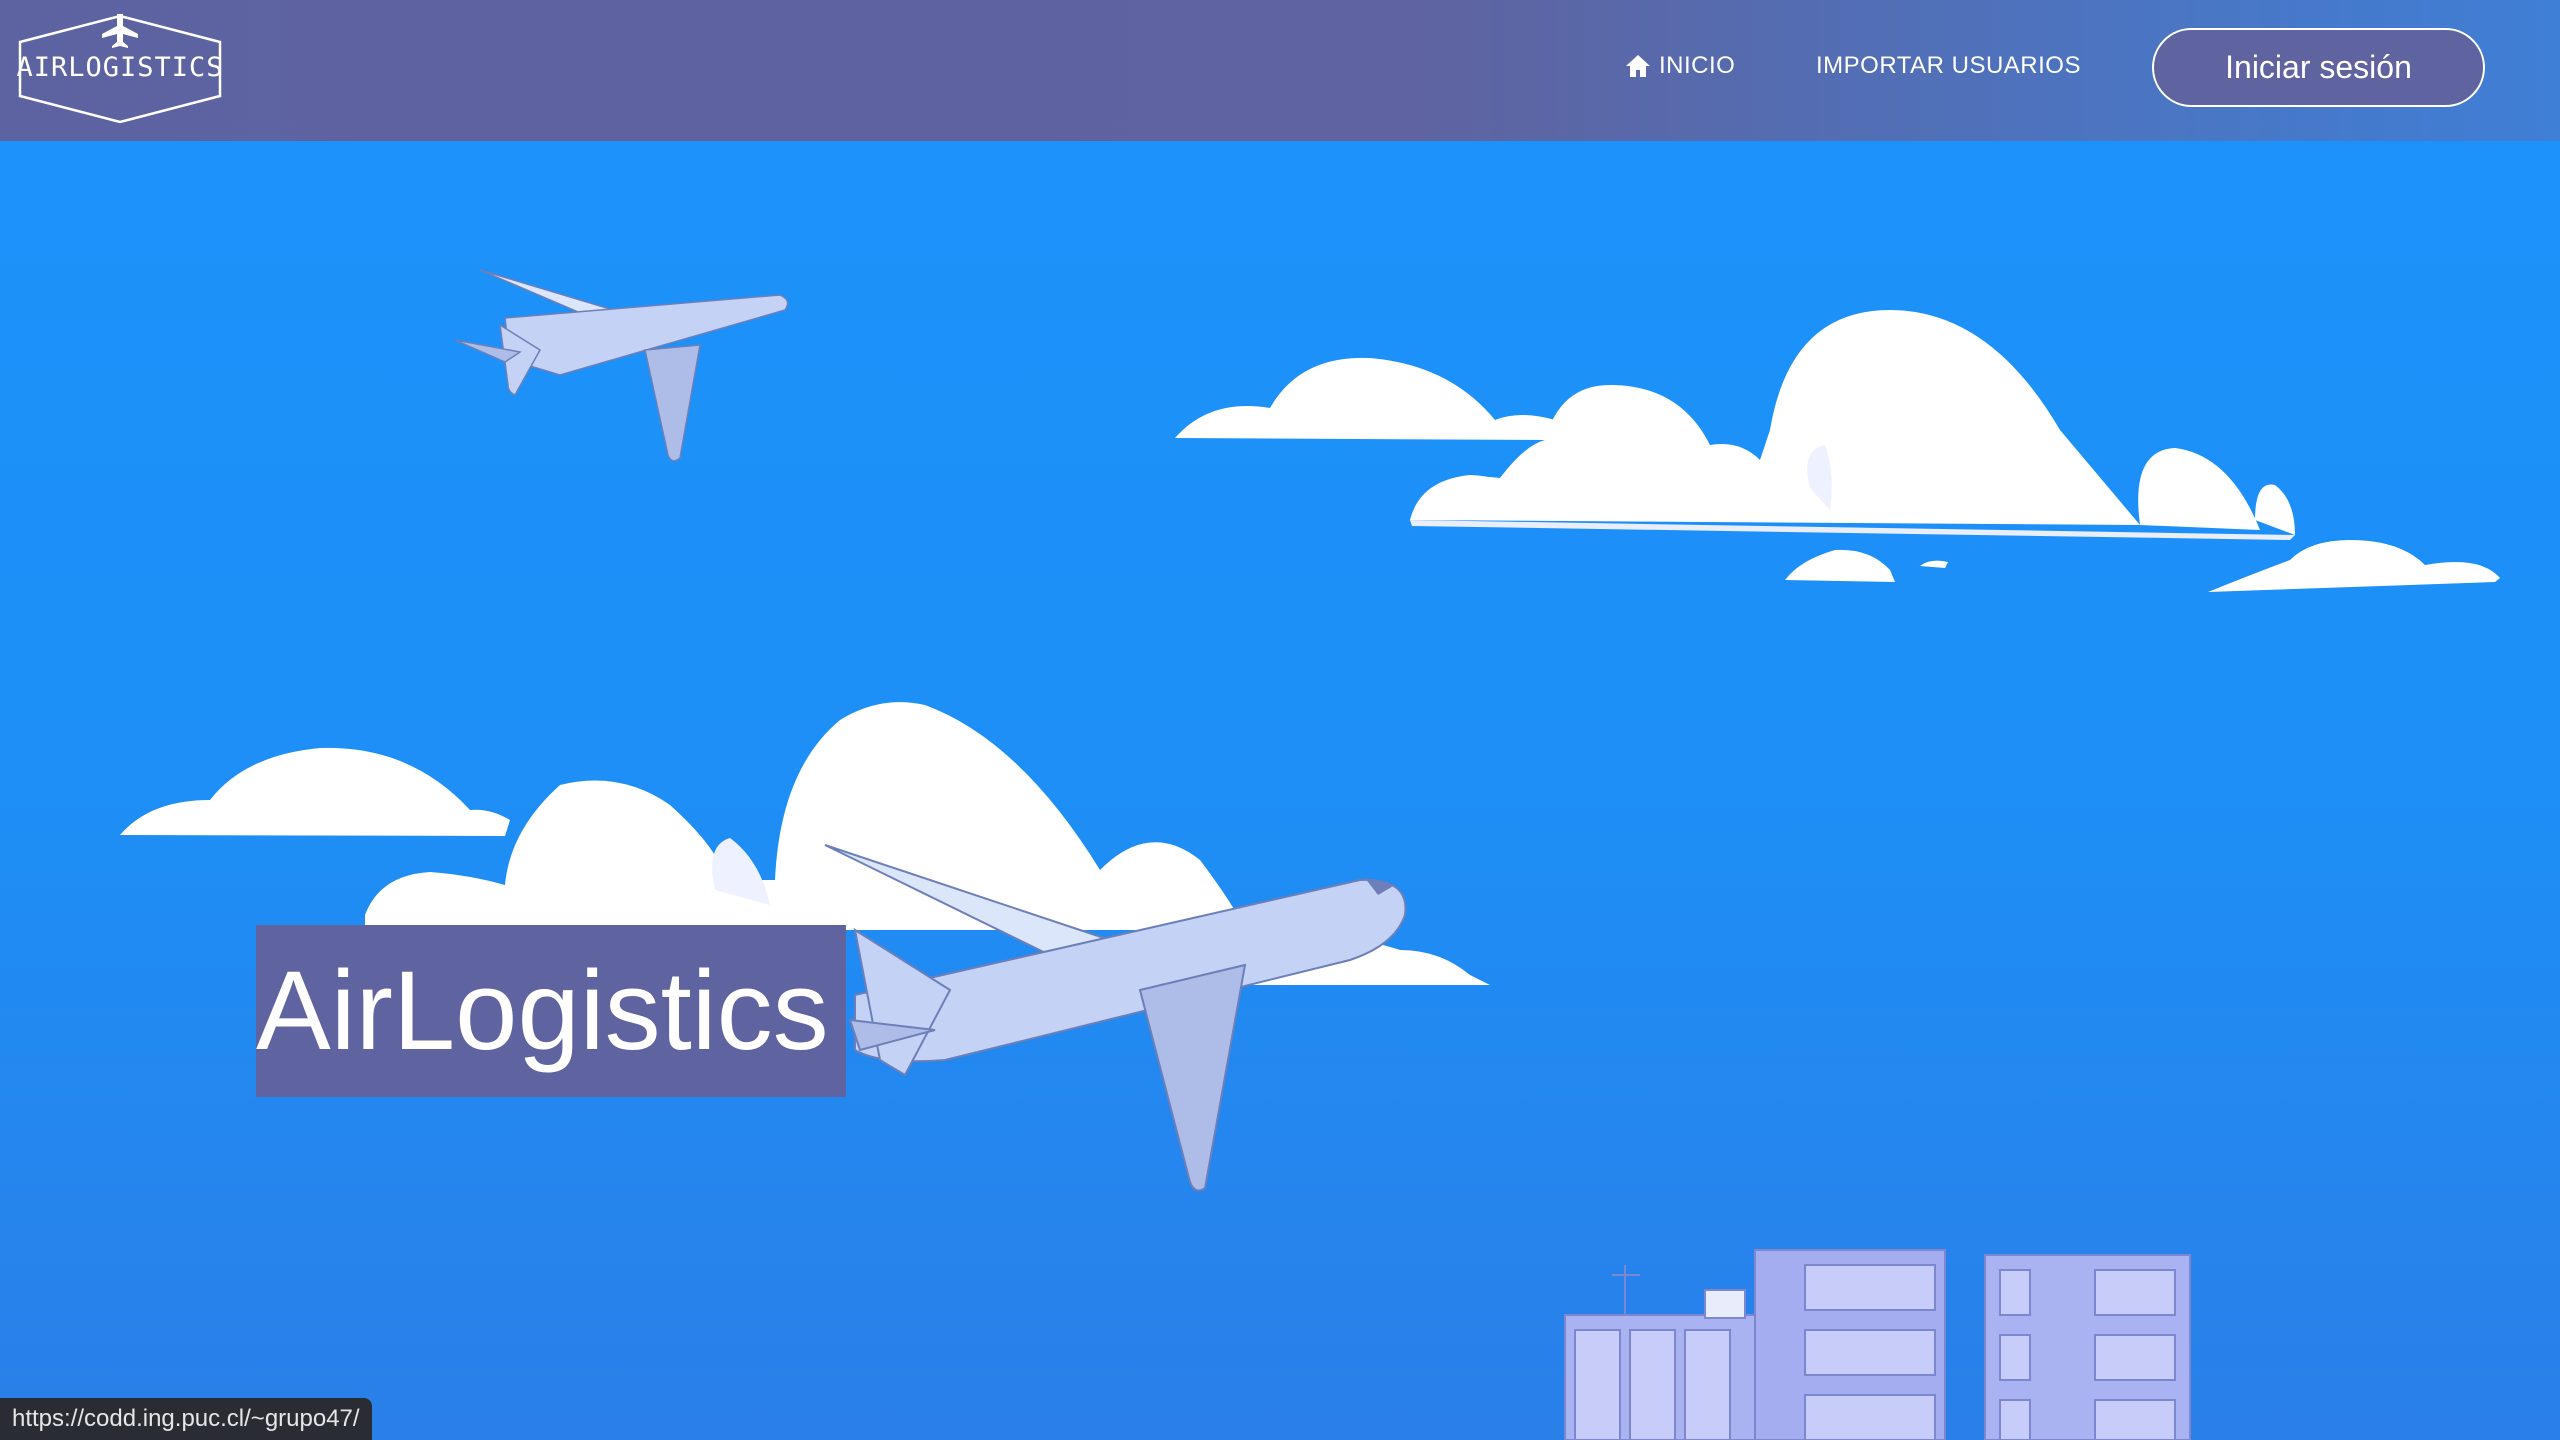 This screenshot has width=2560, height=1440. I want to click on login-button: Iniciar sesión, so click(2318, 67).